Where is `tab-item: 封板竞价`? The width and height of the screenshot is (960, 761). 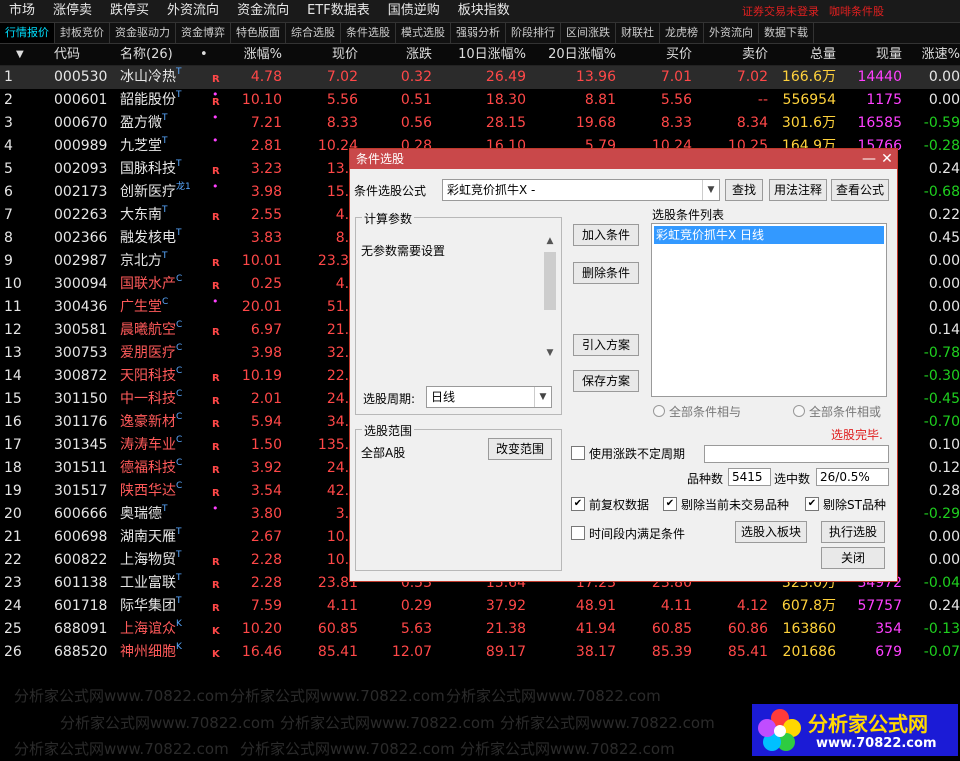
tab-item: 封板竞价 is located at coordinates (82, 33).